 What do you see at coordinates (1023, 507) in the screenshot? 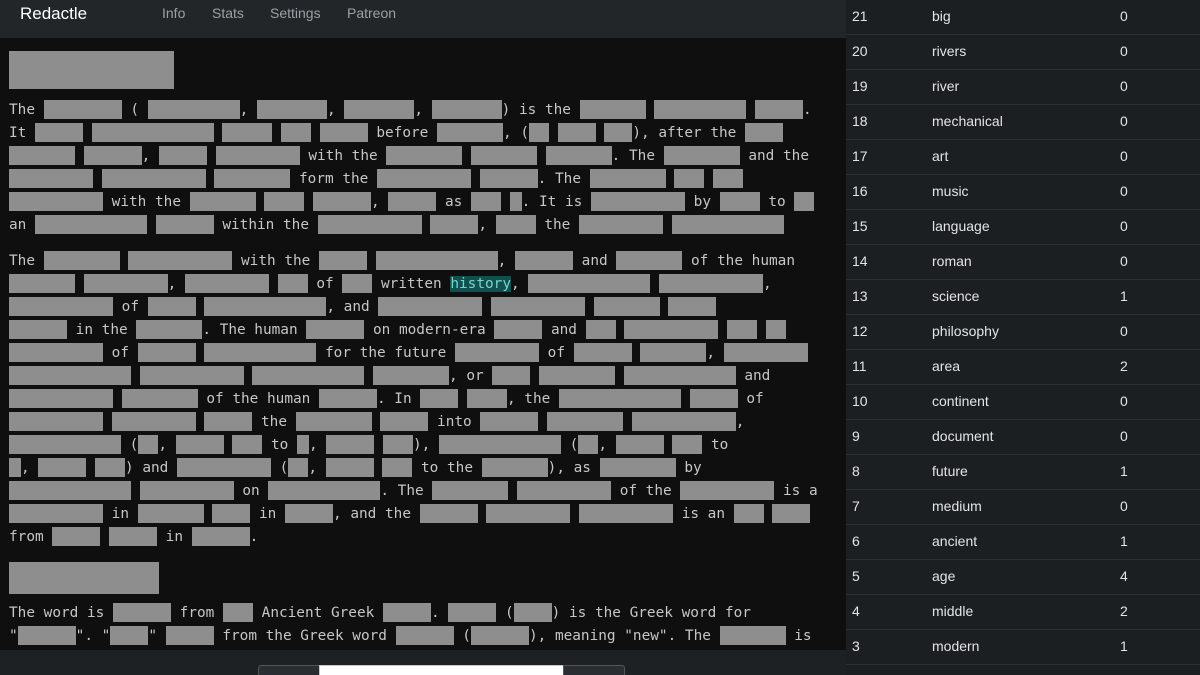
I see `table-row: 7 medium 0` at bounding box center [1023, 507].